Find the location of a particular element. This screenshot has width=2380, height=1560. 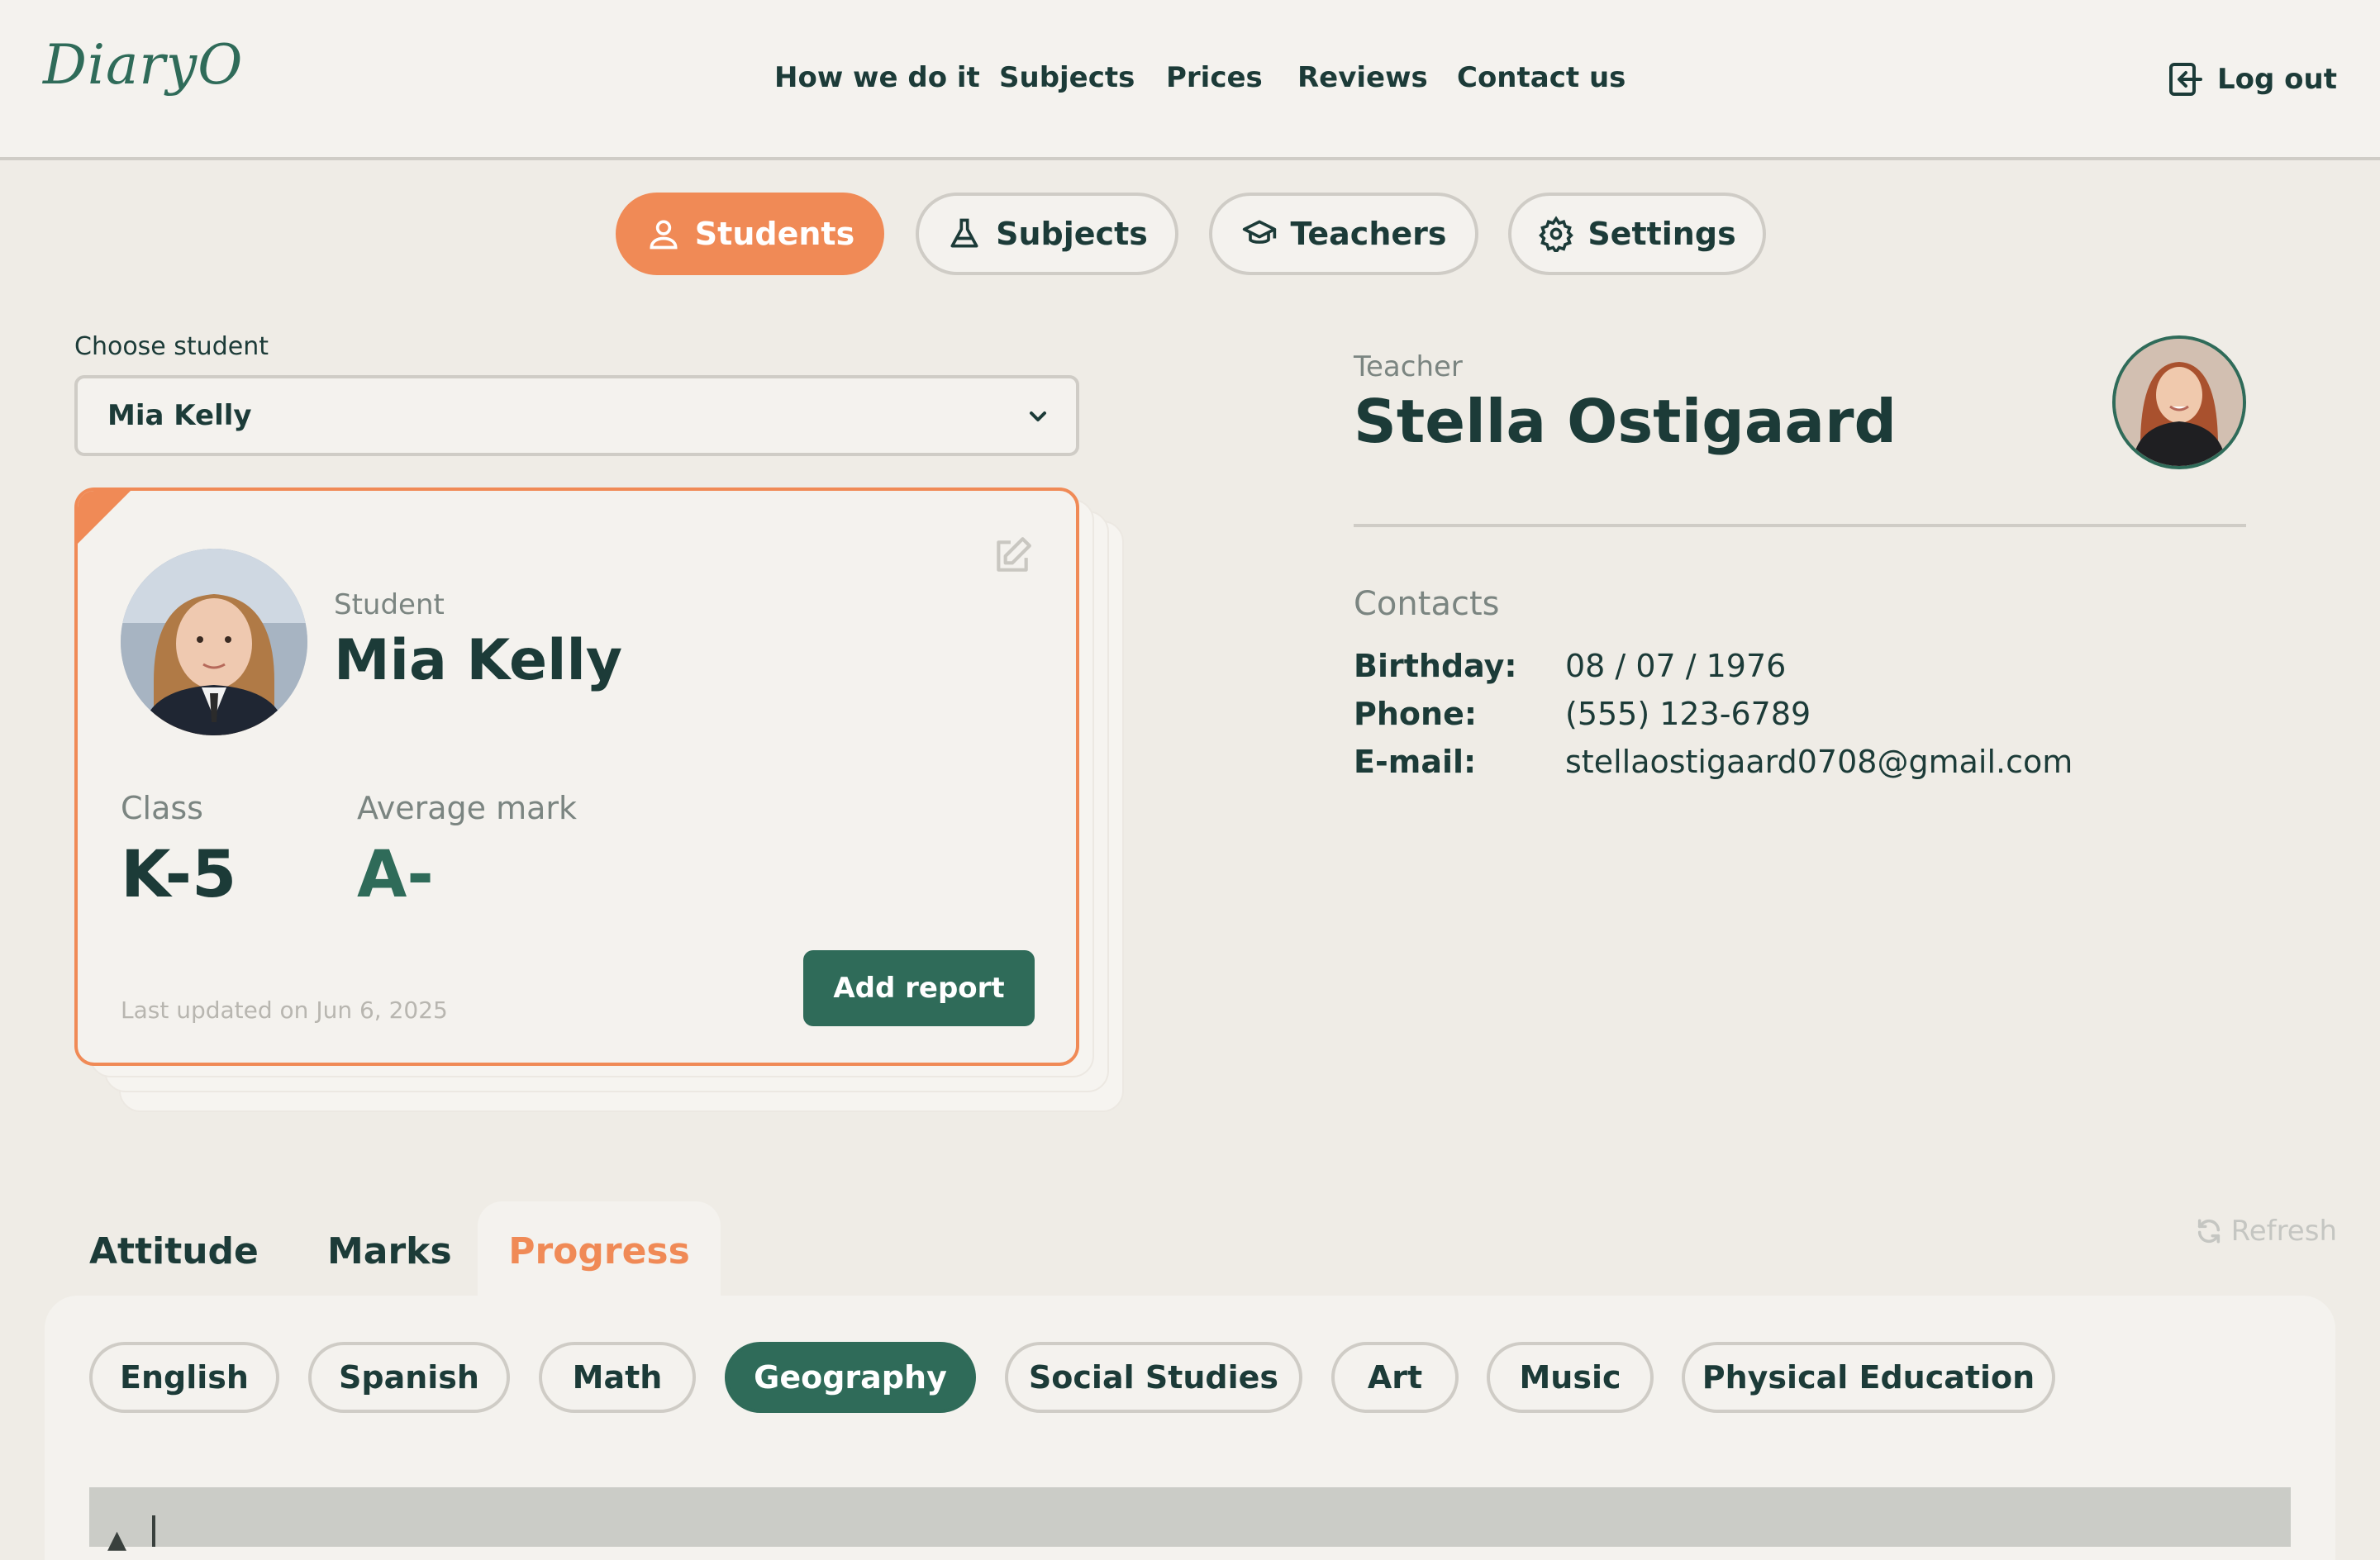

graduation-cap-icon is located at coordinates (1259, 232).